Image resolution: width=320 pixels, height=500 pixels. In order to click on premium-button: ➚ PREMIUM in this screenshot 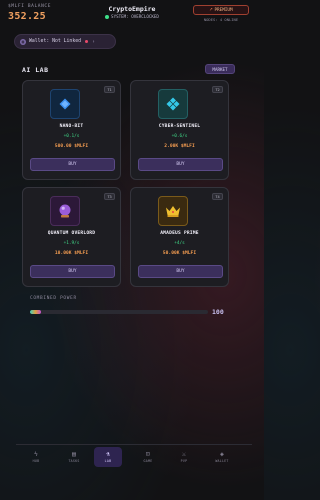, I will do `click(221, 10)`.